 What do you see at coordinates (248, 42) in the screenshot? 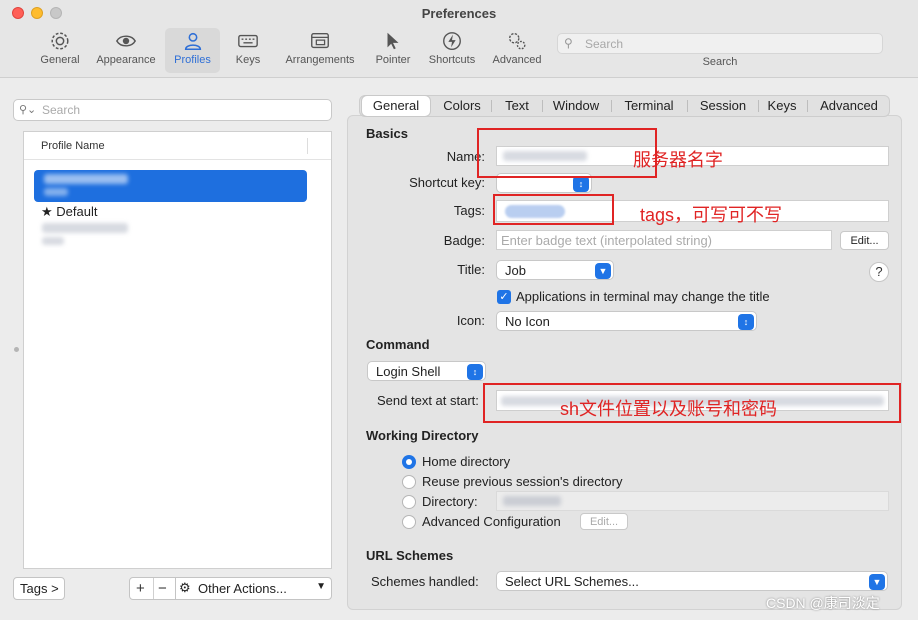
I see `keyboard-icon` at bounding box center [248, 42].